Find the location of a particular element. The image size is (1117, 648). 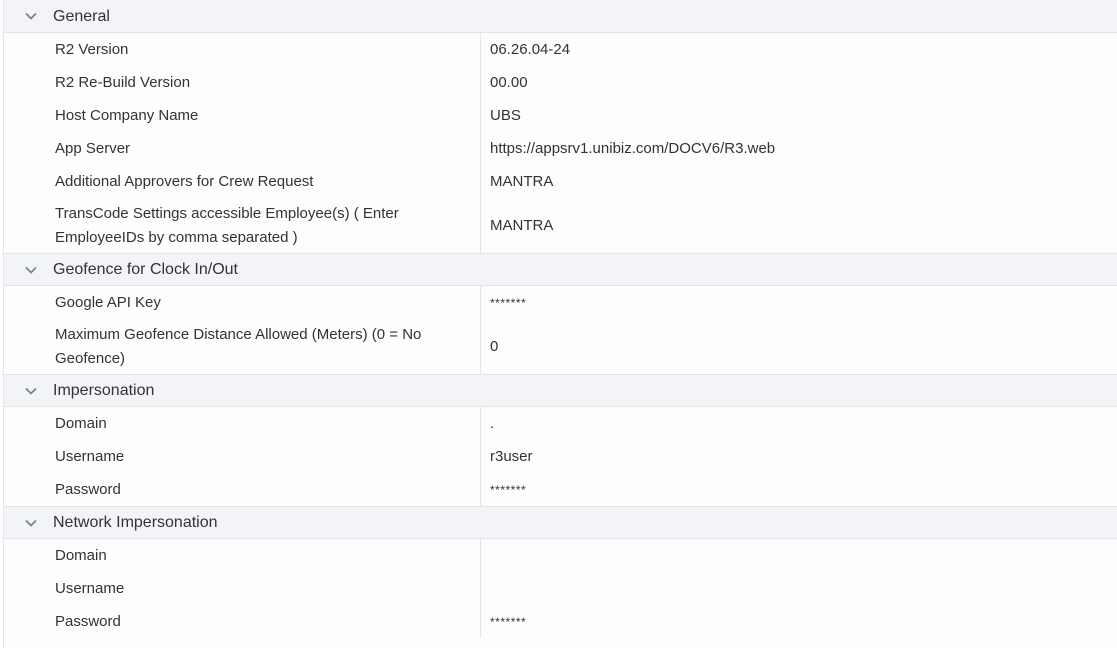

property-row: Domain is located at coordinates (560, 555).